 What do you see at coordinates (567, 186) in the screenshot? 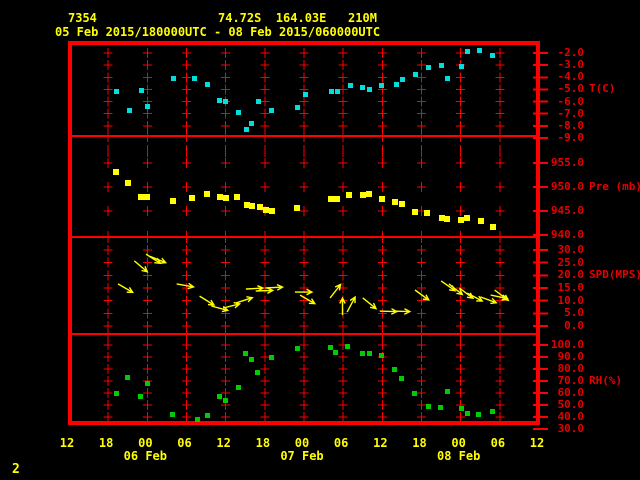
I see `y-axis-label: 950.0` at bounding box center [567, 186].